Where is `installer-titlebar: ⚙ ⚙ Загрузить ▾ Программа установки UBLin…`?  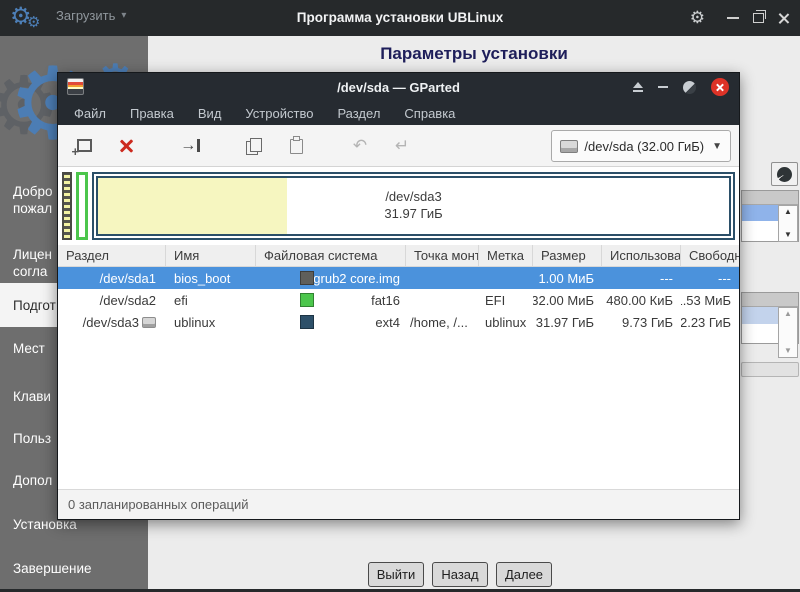 installer-titlebar: ⚙ ⚙ Загрузить ▾ Программа установки UBLin… is located at coordinates (400, 18).